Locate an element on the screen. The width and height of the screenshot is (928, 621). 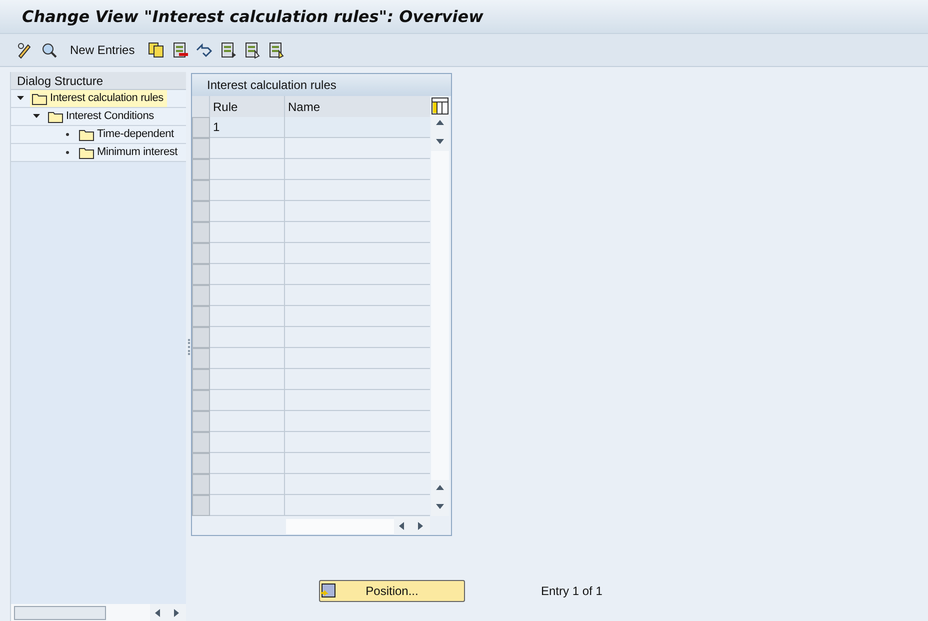
select-all-icon is located at coordinates (227, 50).